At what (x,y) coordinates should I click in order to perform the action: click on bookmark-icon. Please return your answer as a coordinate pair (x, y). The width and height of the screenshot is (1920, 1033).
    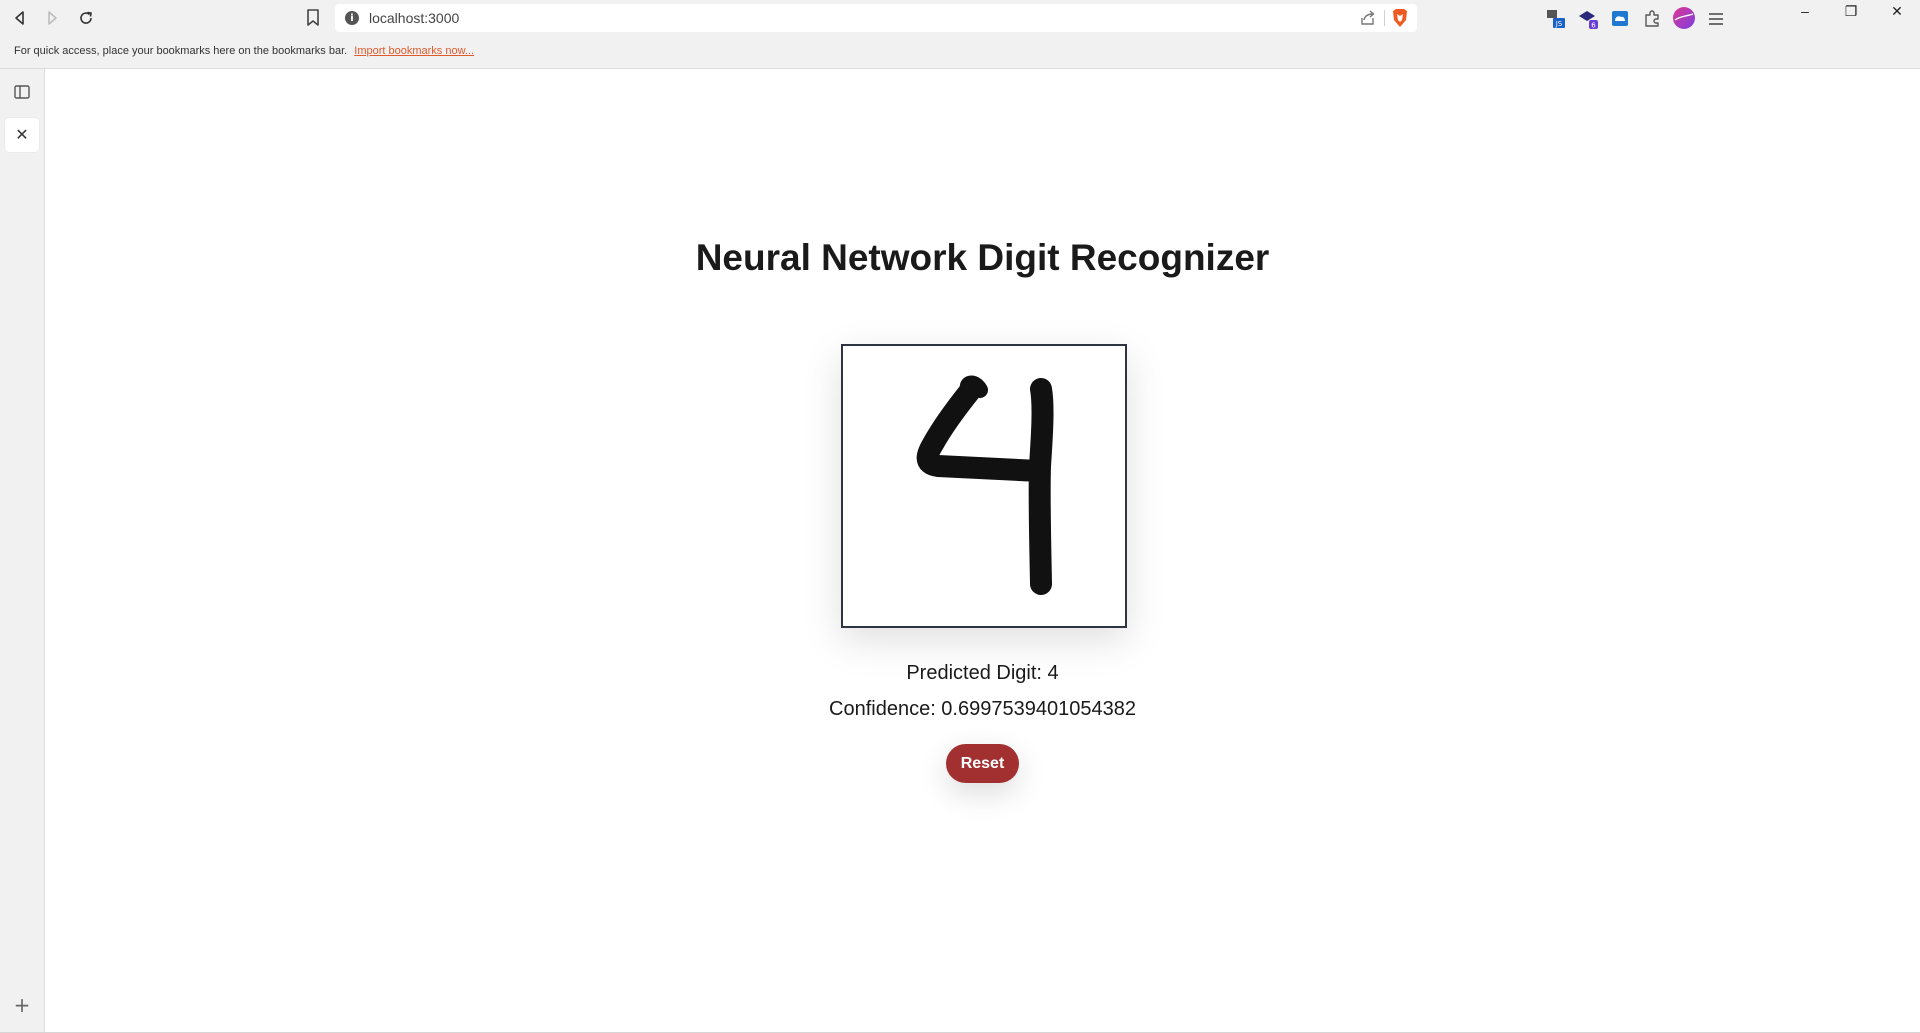
    Looking at the image, I should click on (313, 17).